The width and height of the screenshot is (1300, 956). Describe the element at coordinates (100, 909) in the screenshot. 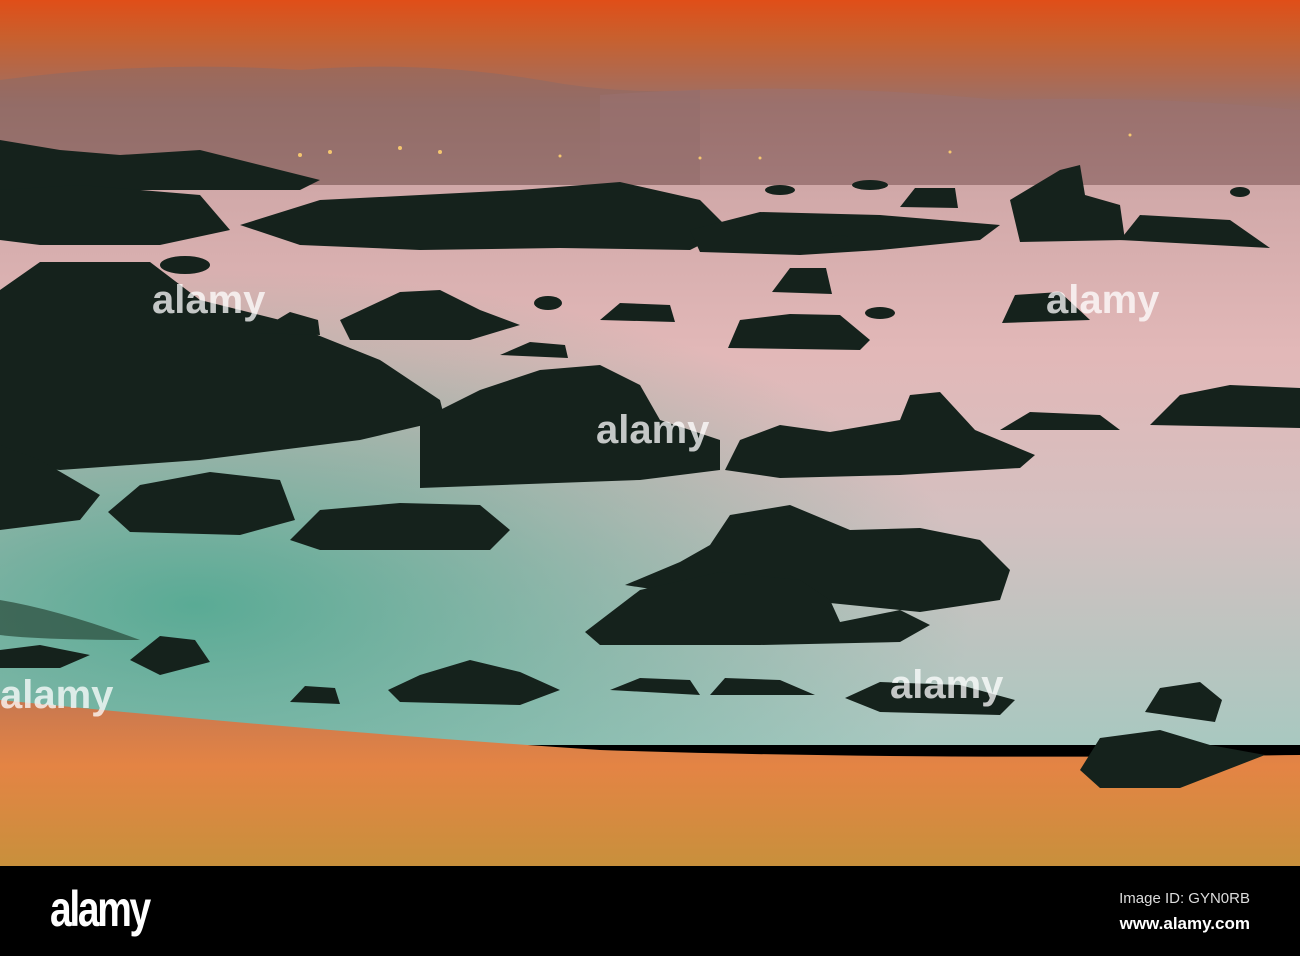

I see `alamy-logo: alamy` at that location.